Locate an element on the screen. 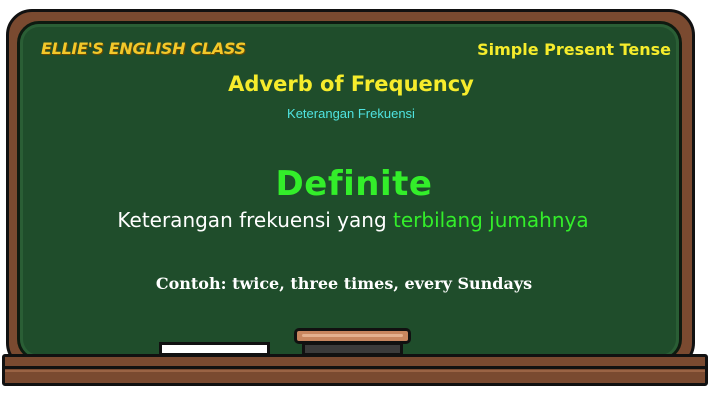 The image size is (713, 400). definition-highlight: terbilang jumahnya is located at coordinates (491, 220).